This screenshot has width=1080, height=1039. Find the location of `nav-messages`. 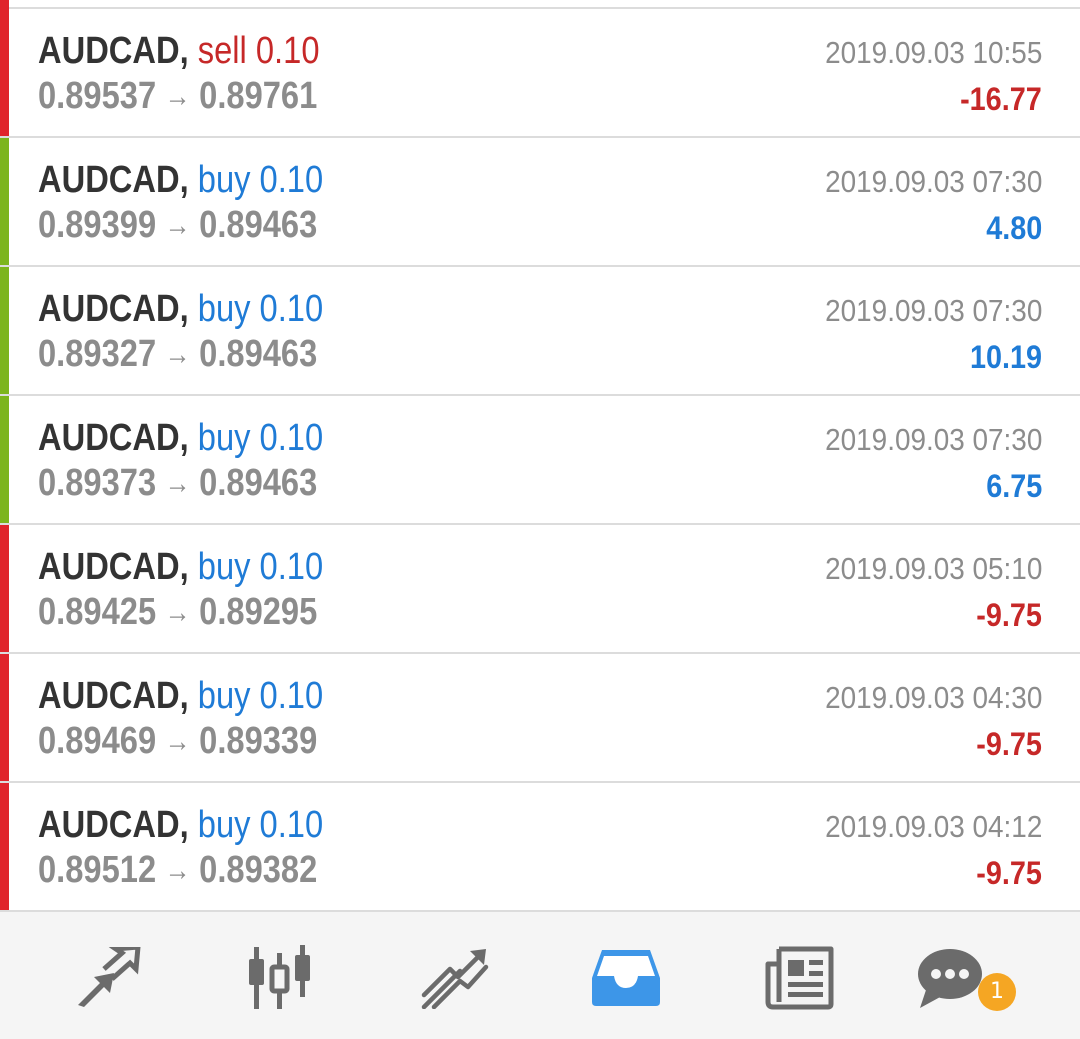

nav-messages is located at coordinates (952, 978).